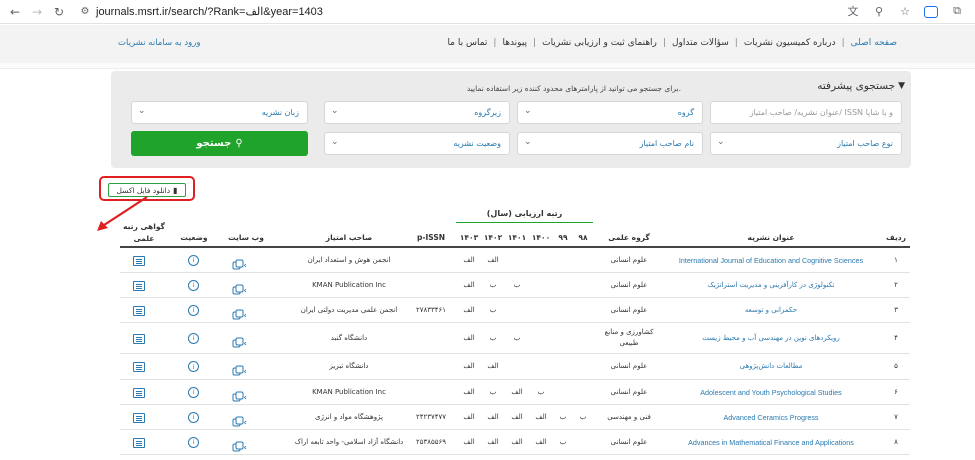  Describe the element at coordinates (896, 366) in the screenshot. I see `cell-index: ۵` at that location.